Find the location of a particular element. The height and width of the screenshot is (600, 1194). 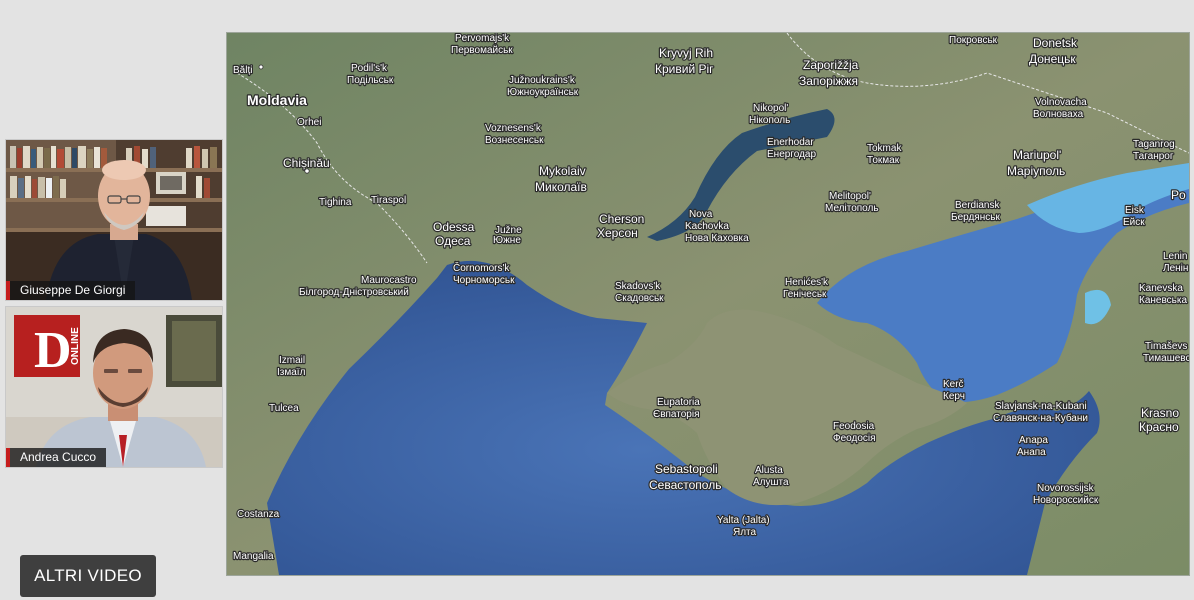

map-label: Таганрог is located at coordinates (1153, 156).